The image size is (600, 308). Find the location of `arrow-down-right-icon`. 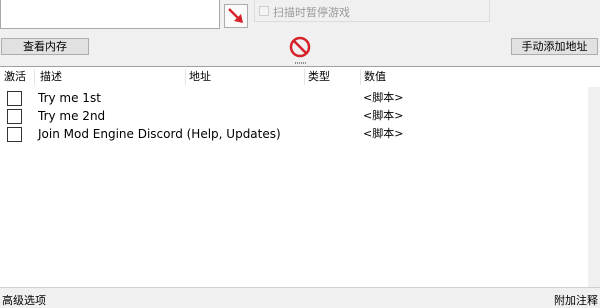

arrow-down-right-icon is located at coordinates (235, 15).